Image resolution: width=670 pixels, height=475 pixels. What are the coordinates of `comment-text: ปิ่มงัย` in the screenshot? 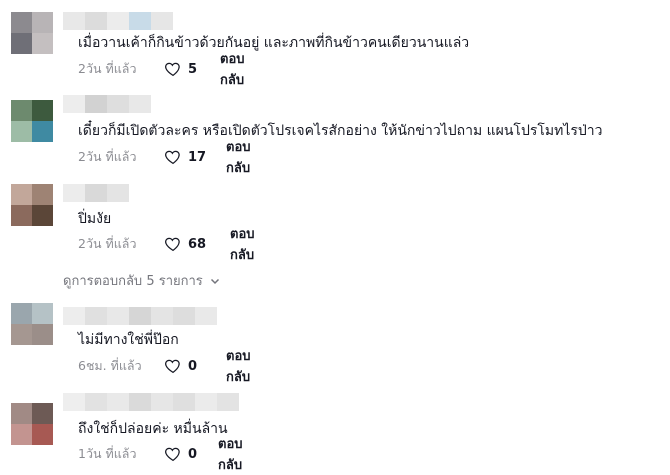 It's located at (95, 219).